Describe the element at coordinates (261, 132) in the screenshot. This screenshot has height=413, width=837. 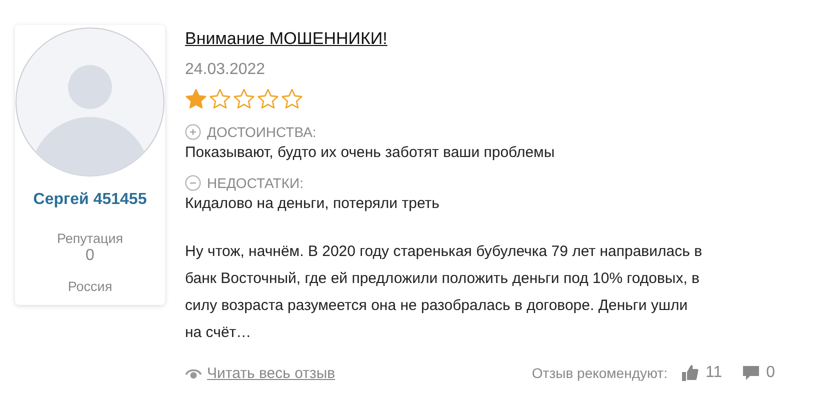
I see `pros-label: ДОСТОИНСТВА:` at that location.